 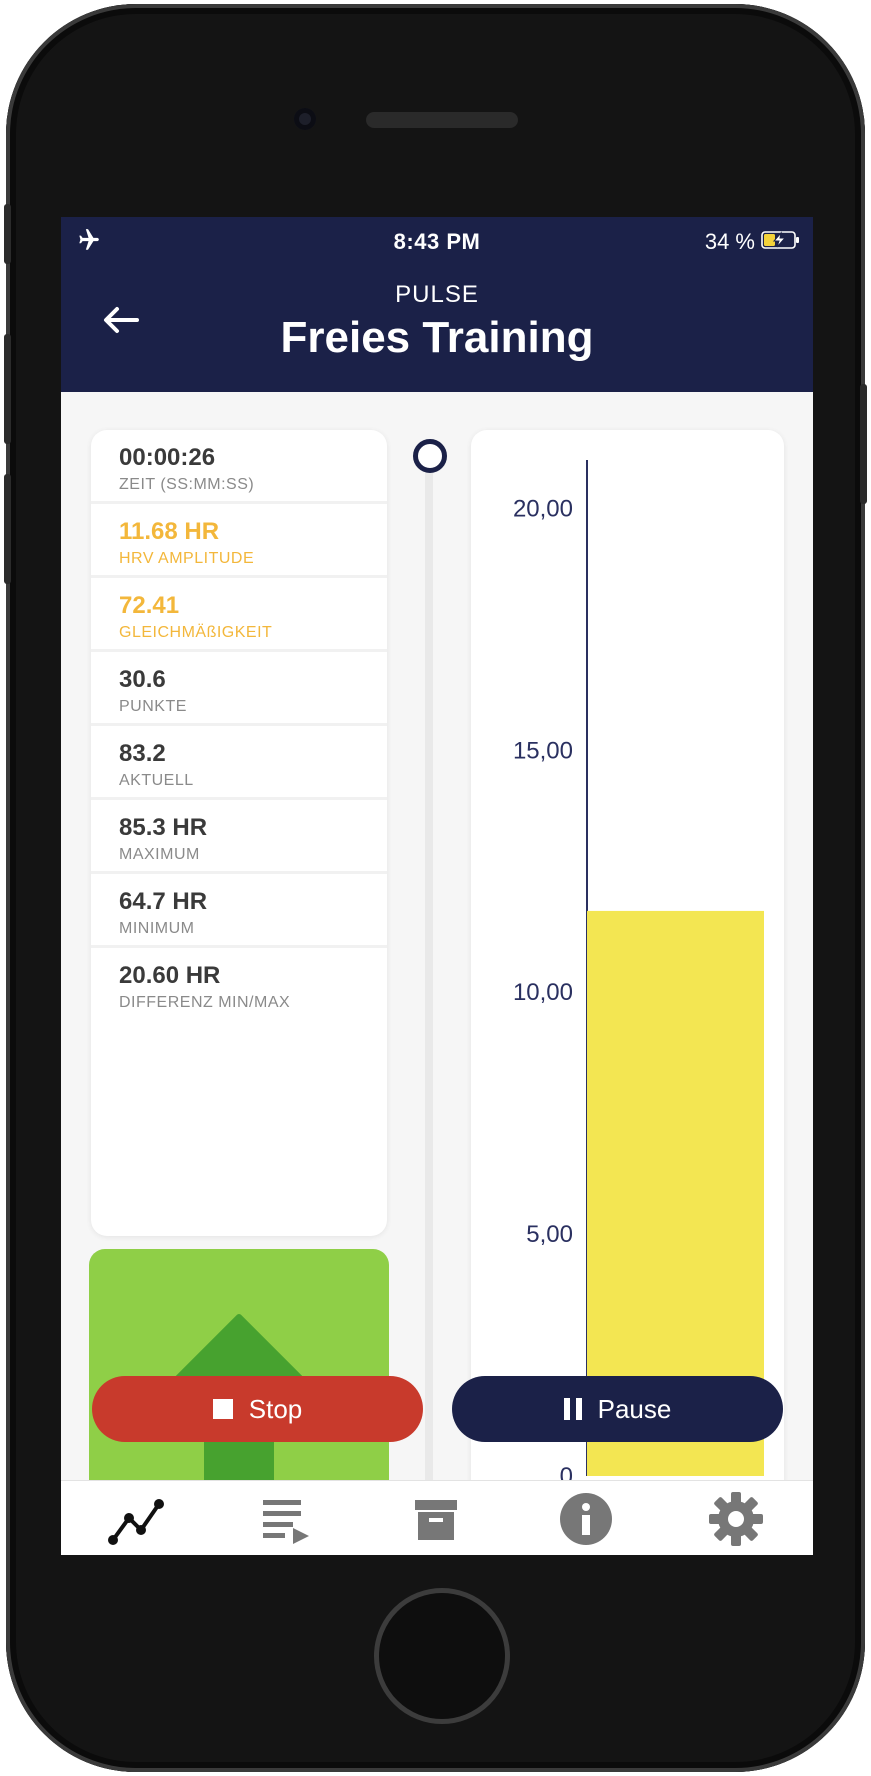 What do you see at coordinates (196, 632) in the screenshot?
I see `stat-label: GLEICHMÄßIGKEIT` at bounding box center [196, 632].